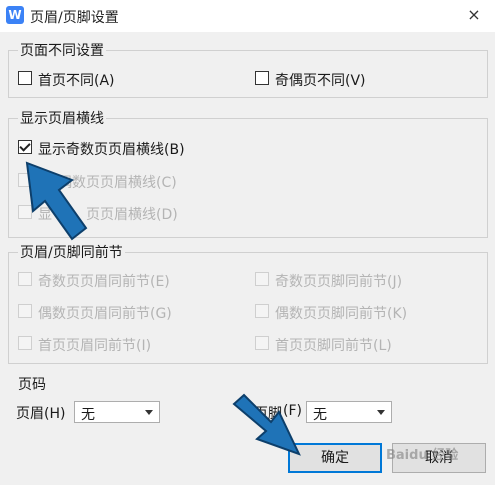  Describe the element at coordinates (117, 412) in the screenshot. I see `header-page-number-select: 无` at that location.